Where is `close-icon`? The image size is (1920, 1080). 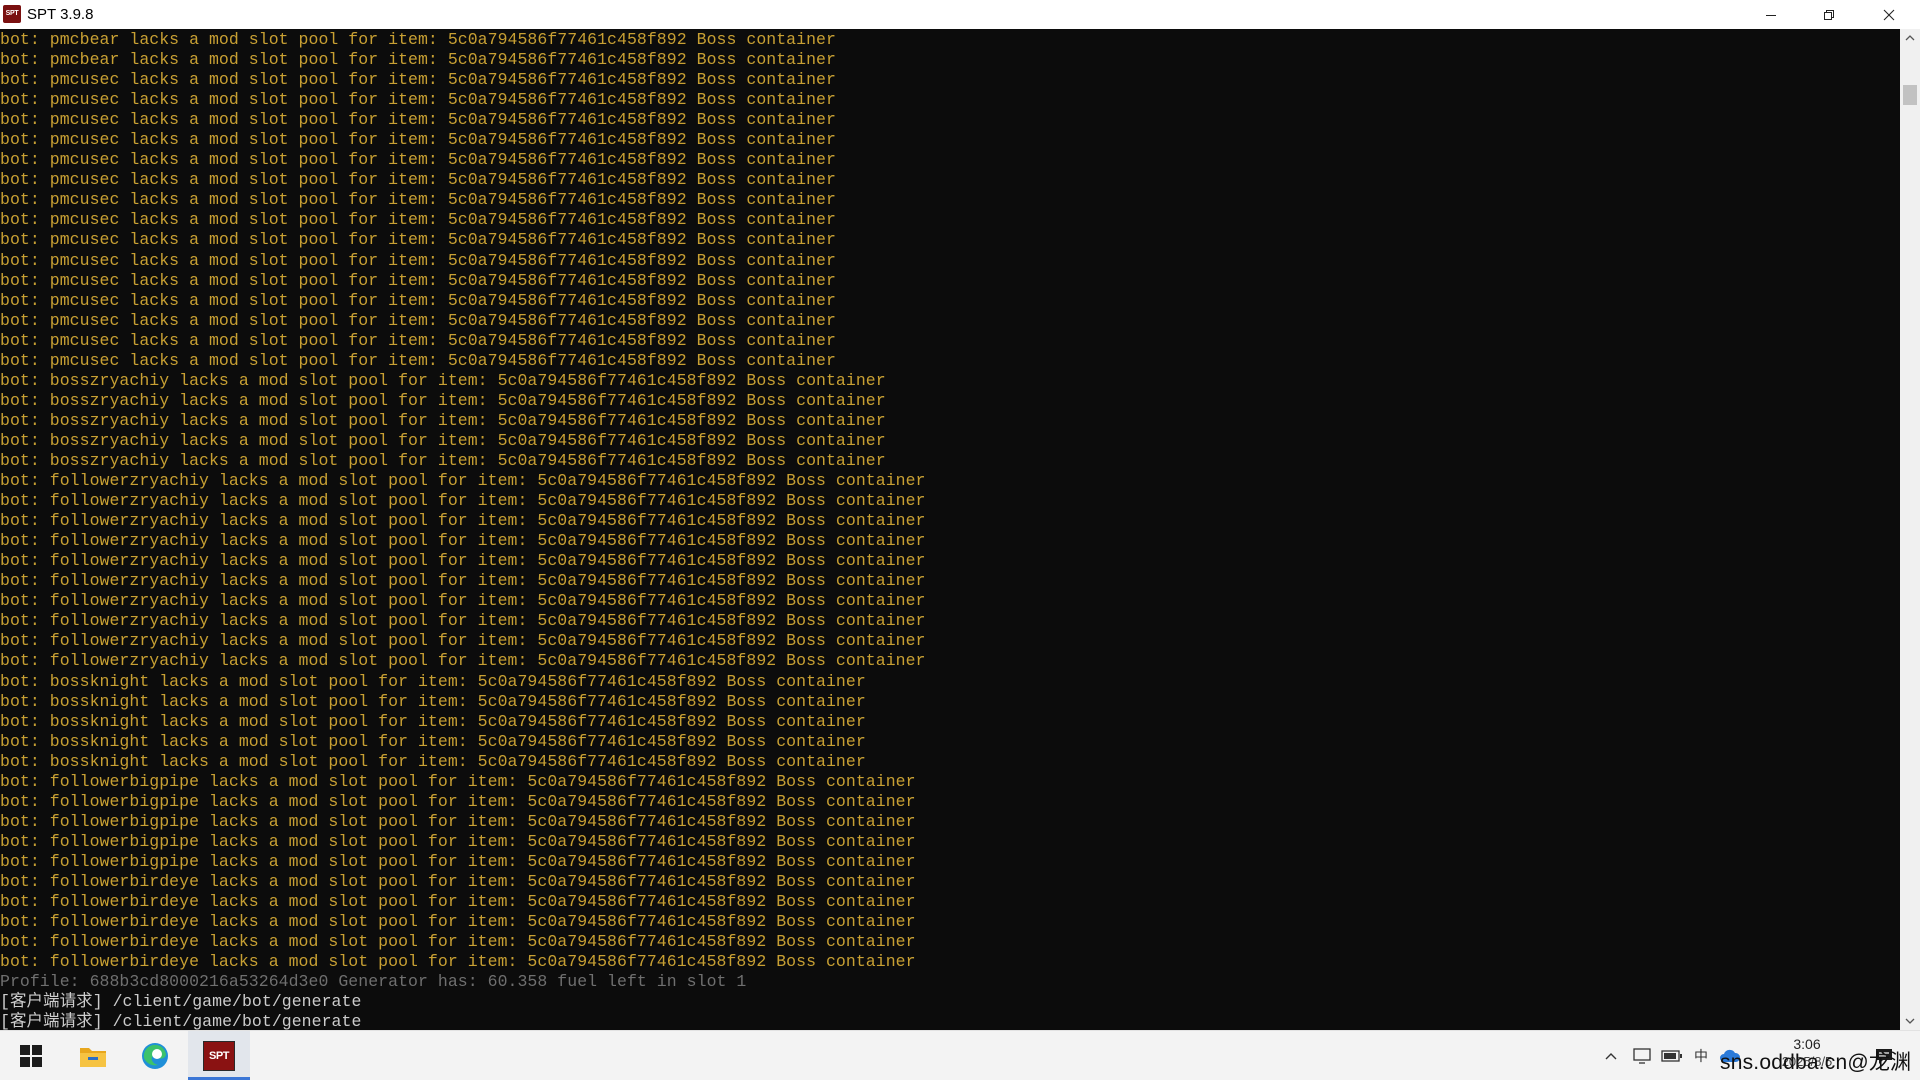
close-icon is located at coordinates (1889, 14).